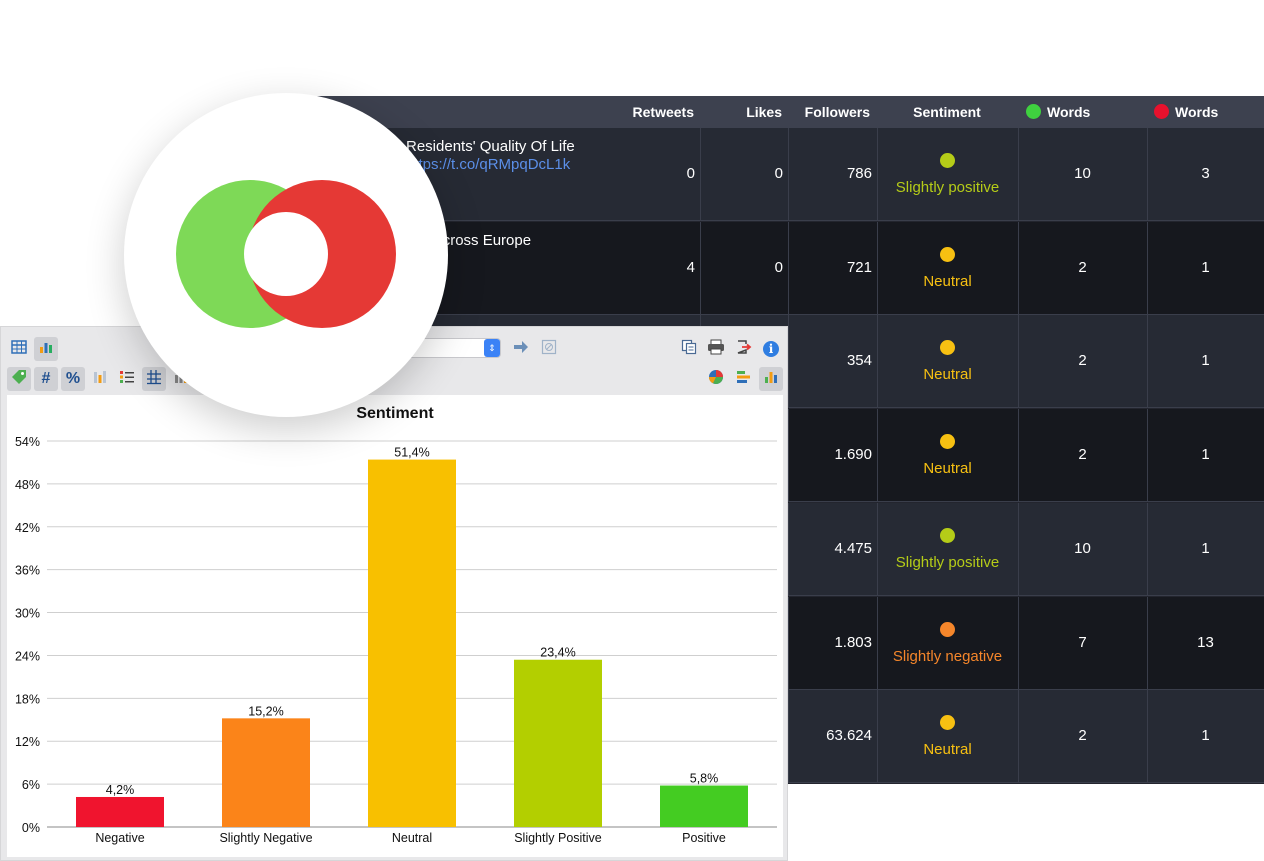 This screenshot has width=1264, height=861. I want to click on header-followers: Followers, so click(830, 112).